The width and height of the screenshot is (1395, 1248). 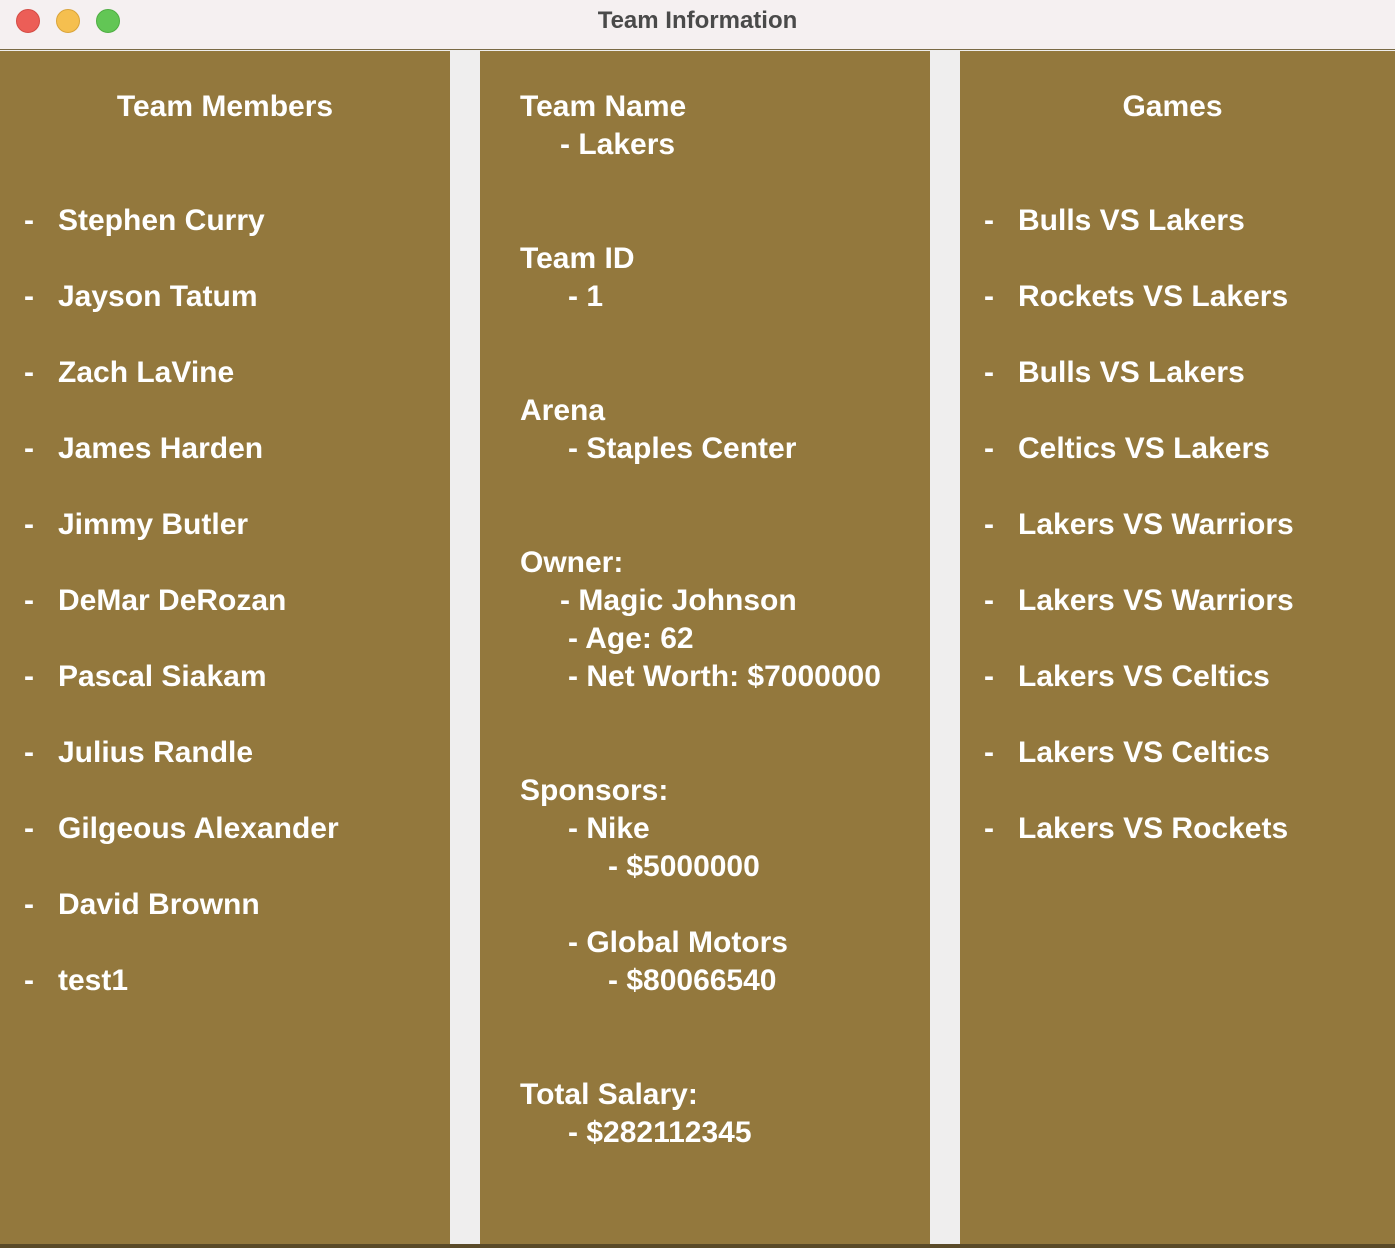 I want to click on team-member-name: Pascal Siakam, so click(x=162, y=676).